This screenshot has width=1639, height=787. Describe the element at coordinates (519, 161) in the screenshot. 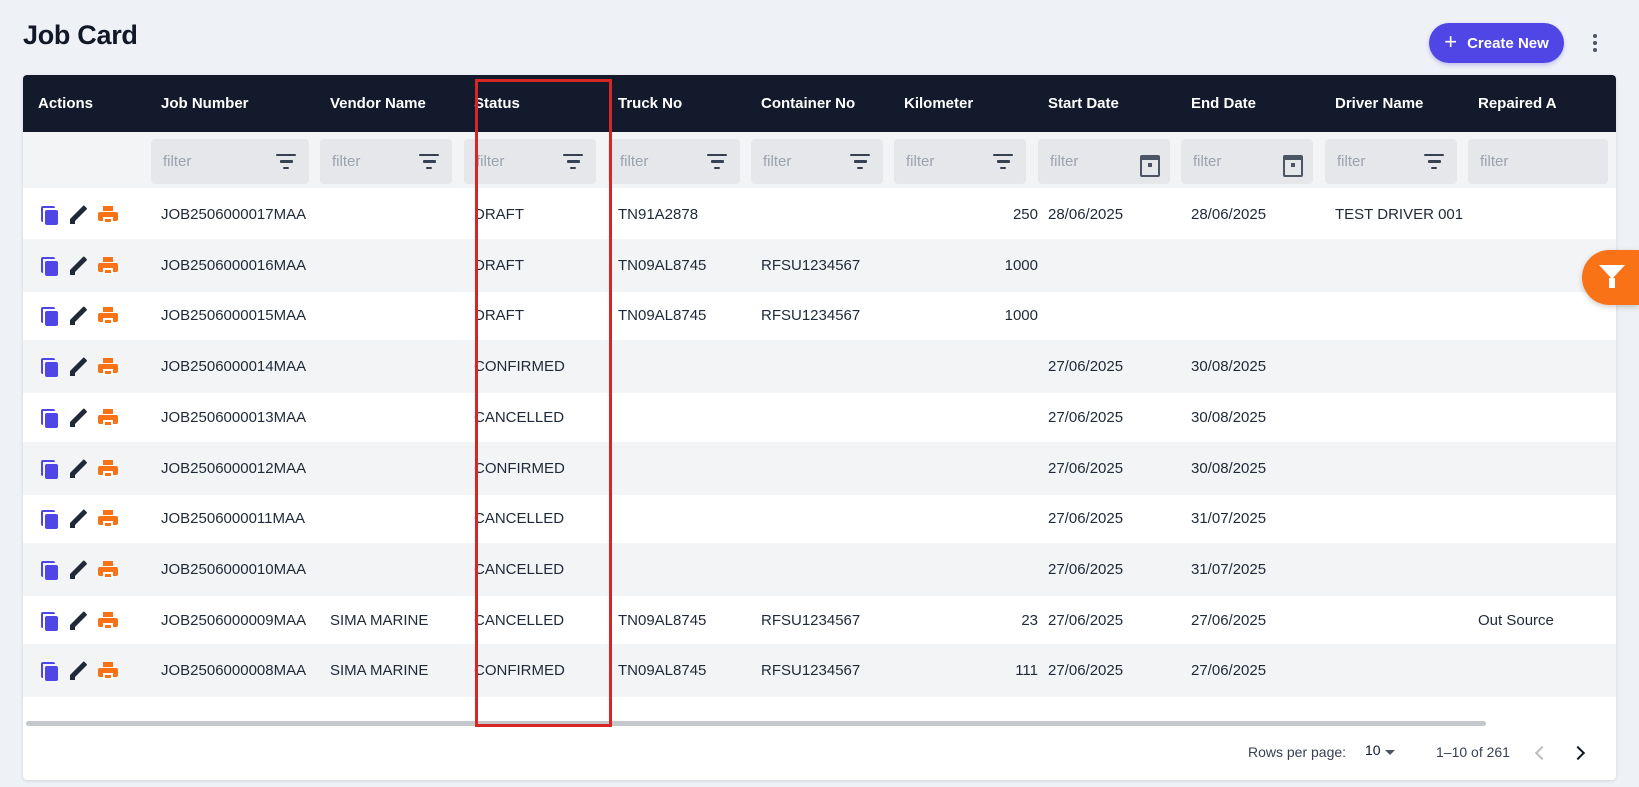

I see `filter-input-status` at that location.